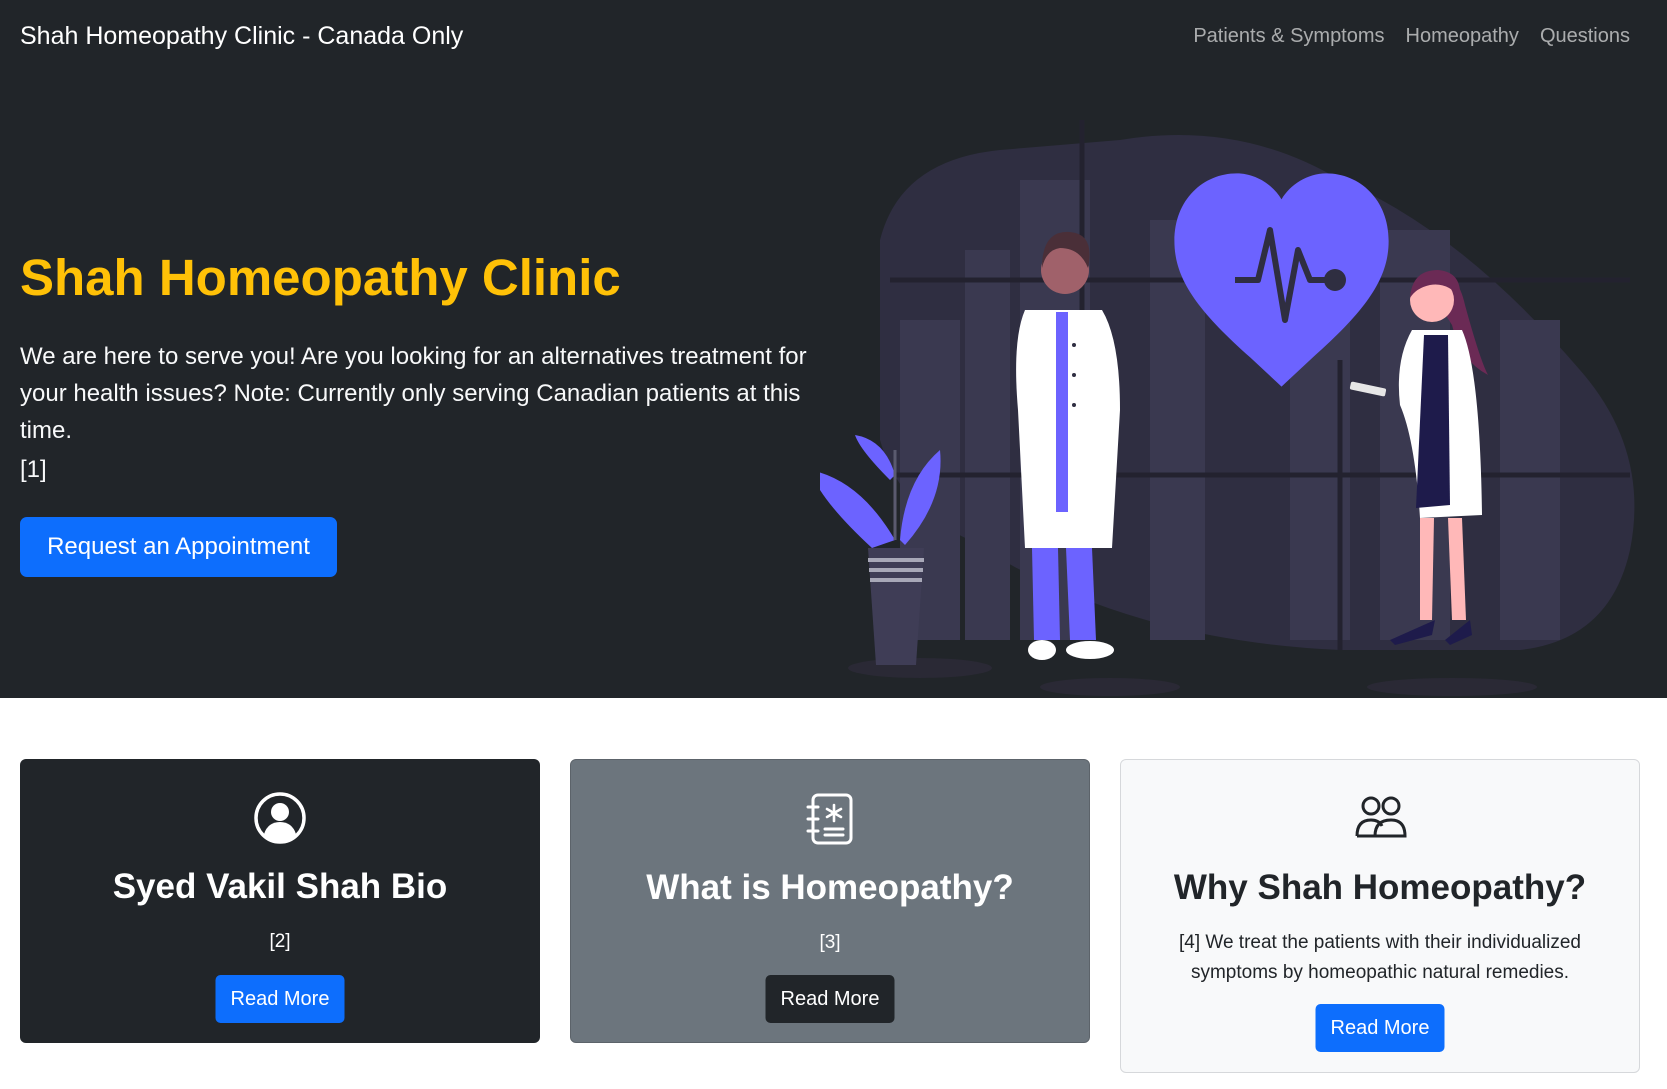 The width and height of the screenshot is (1667, 1089). What do you see at coordinates (830, 999) in the screenshot?
I see `homeopathy-read-more-button: Read More` at bounding box center [830, 999].